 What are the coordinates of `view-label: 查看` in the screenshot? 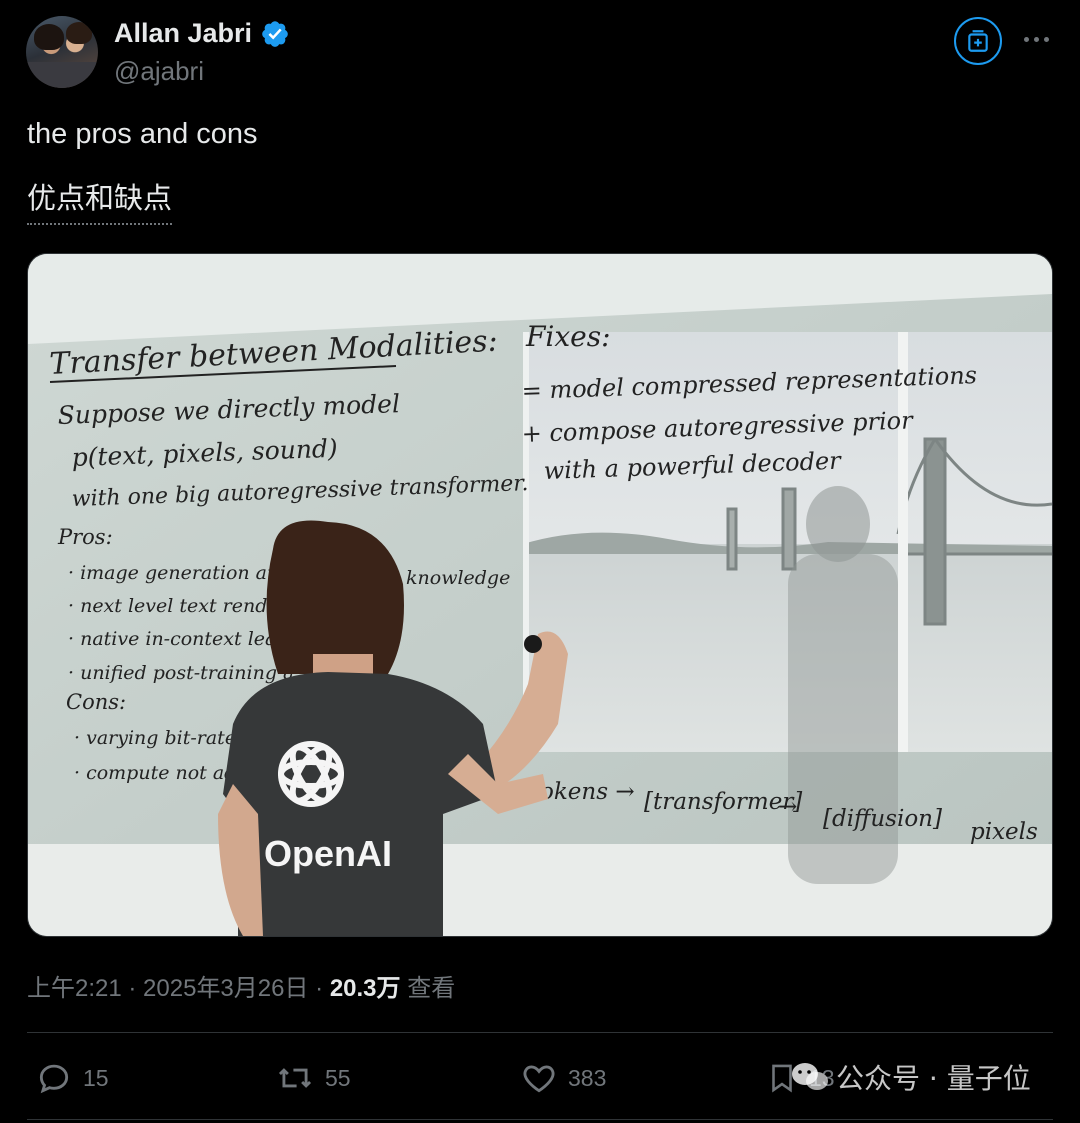 It's located at (428, 988).